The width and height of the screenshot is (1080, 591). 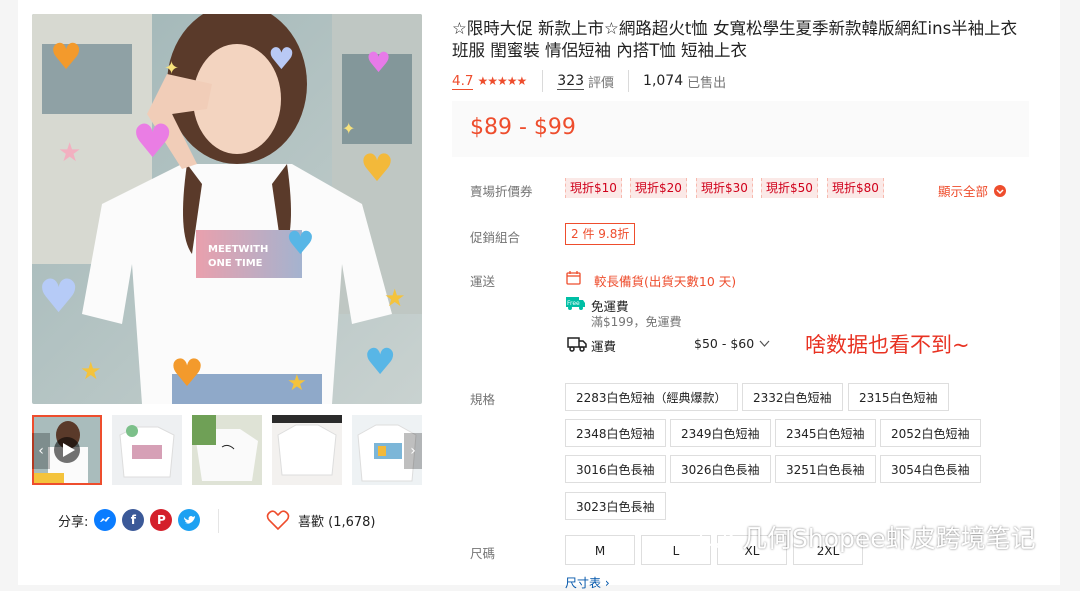 I want to click on watermark: 几何Shopee虾皮跨境笔记, so click(x=868, y=537).